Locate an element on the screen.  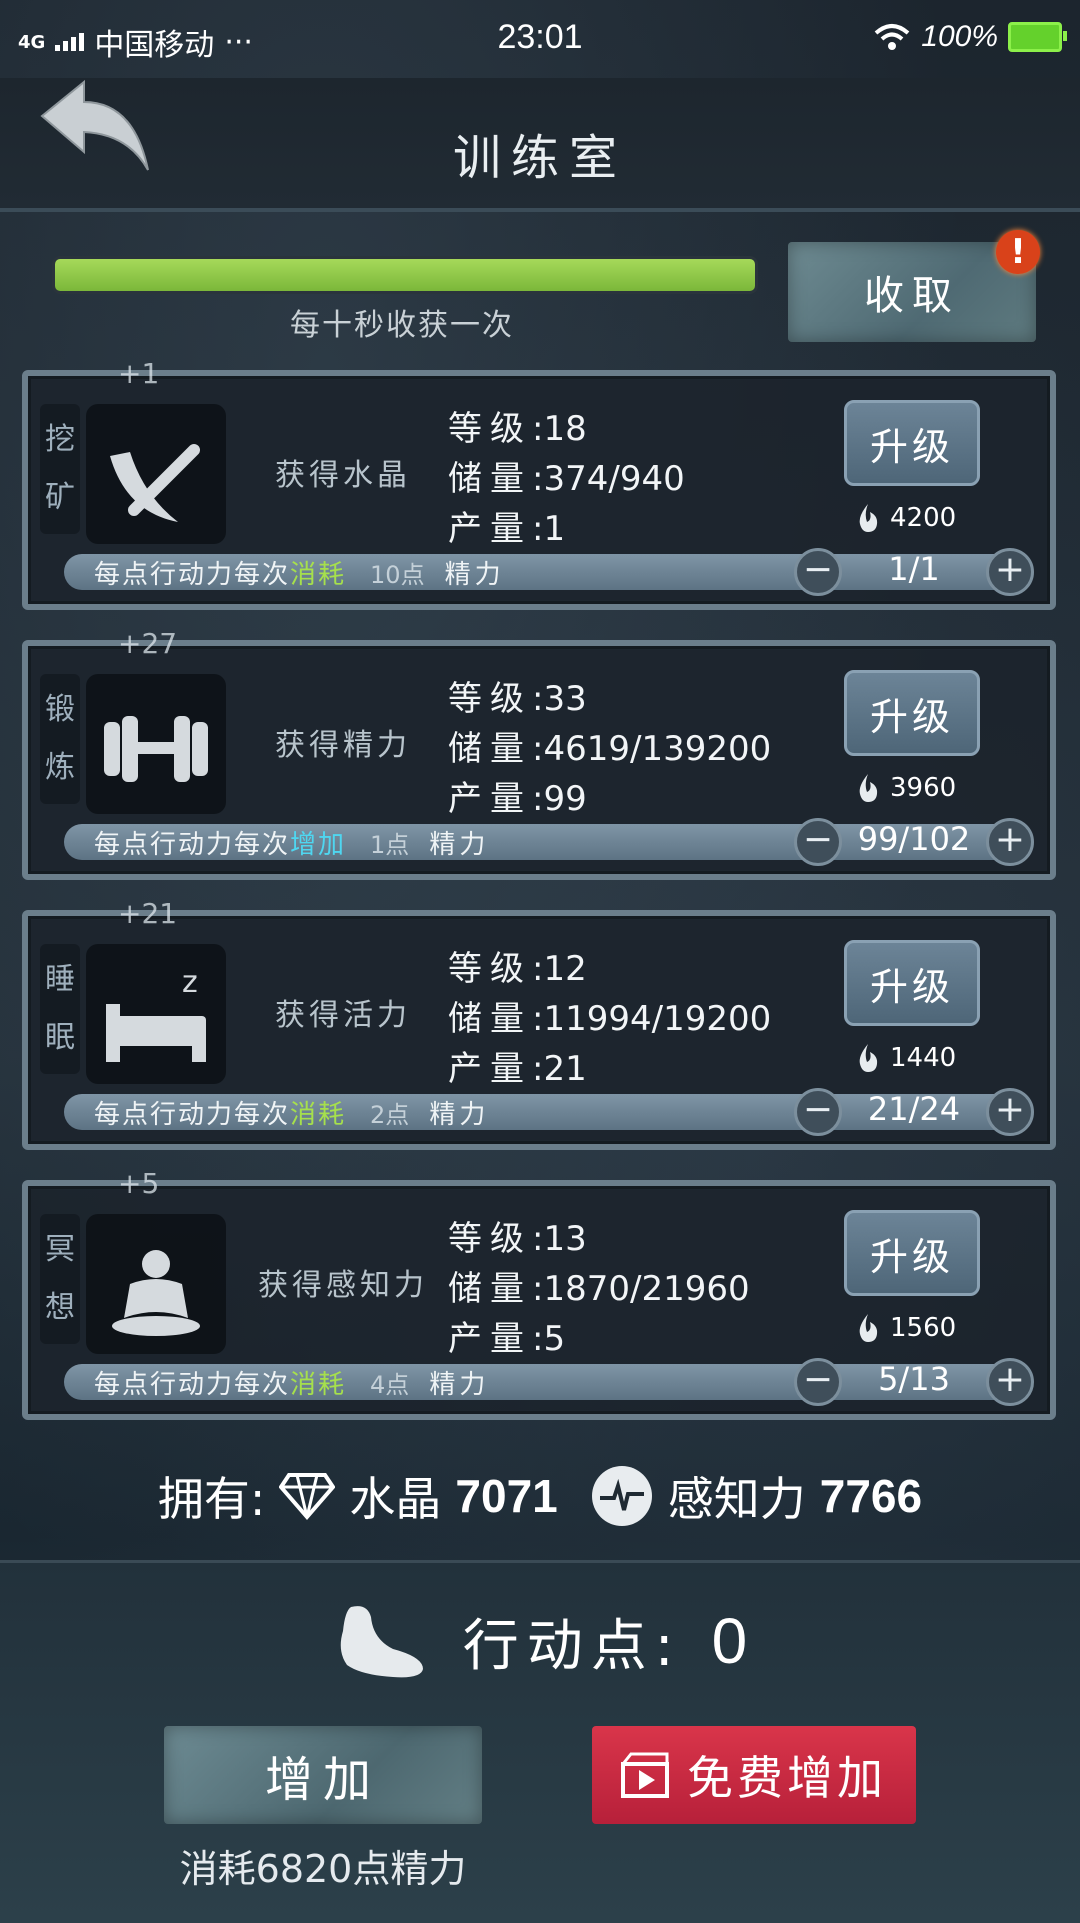
floating-gain-text: +27 is located at coordinates (148, 643).